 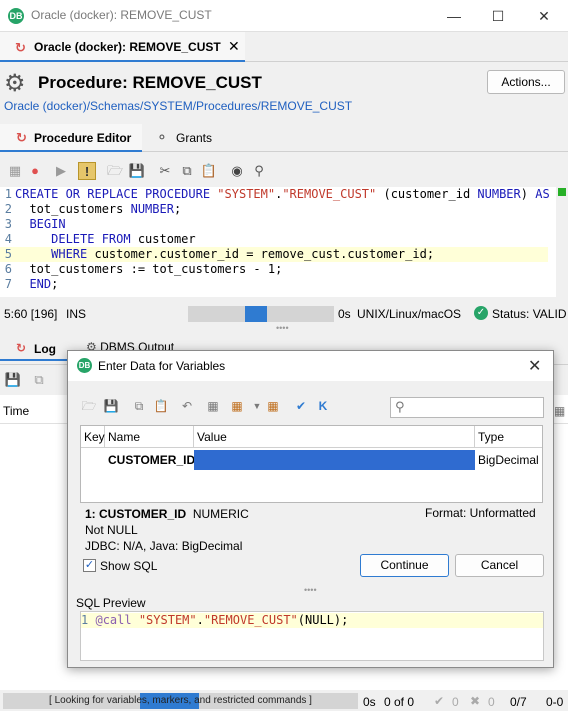 What do you see at coordinates (284, 138) in the screenshot?
I see `sub-tabs: ↻ Procedure Editor ⚬ Grants` at bounding box center [284, 138].